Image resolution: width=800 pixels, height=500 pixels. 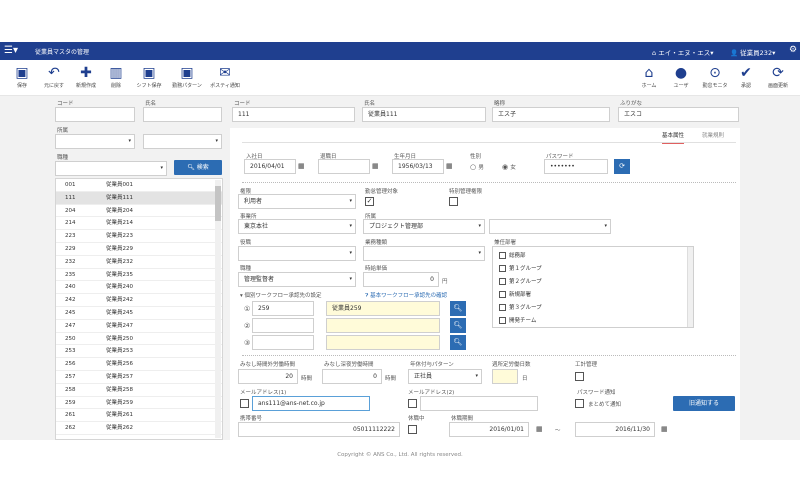 What do you see at coordinates (445, 376) in the screenshot?
I see `pattern-select: 正社員 ▾` at bounding box center [445, 376].